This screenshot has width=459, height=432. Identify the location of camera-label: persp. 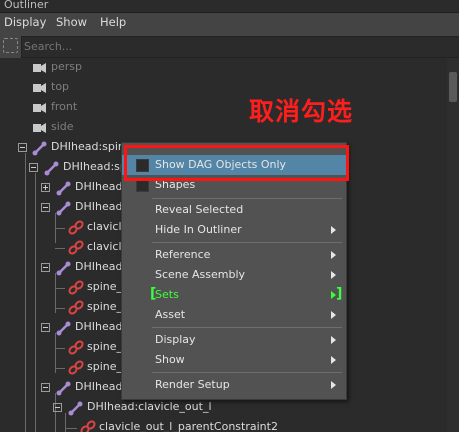
(66, 66).